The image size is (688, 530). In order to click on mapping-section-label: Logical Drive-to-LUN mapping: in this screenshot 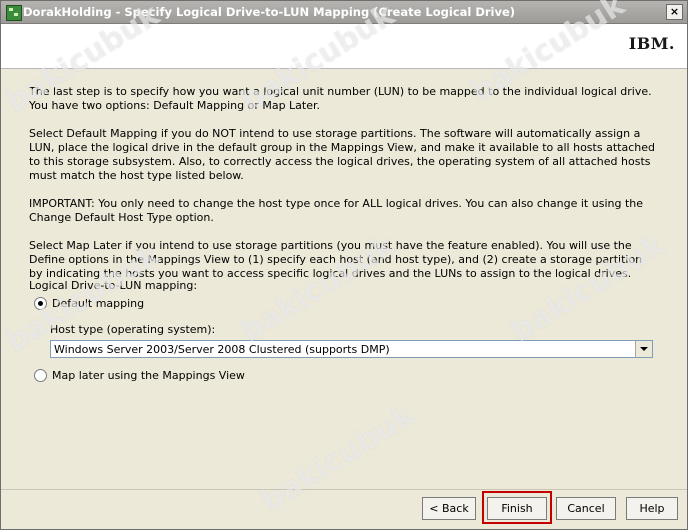, I will do `click(113, 285)`.